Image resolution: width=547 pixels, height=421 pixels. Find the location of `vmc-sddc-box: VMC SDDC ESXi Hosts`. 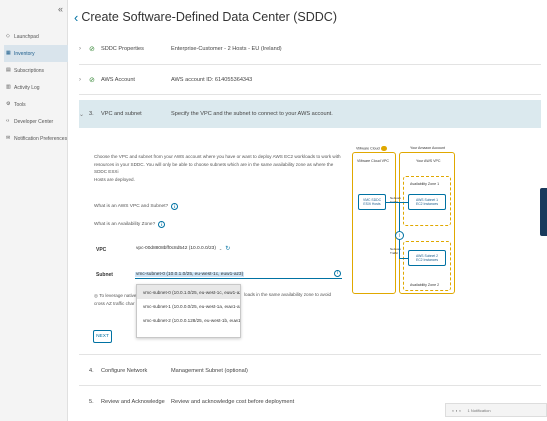

vmc-sddc-box: VMC SDDC ESXi Hosts is located at coordinates (372, 202).